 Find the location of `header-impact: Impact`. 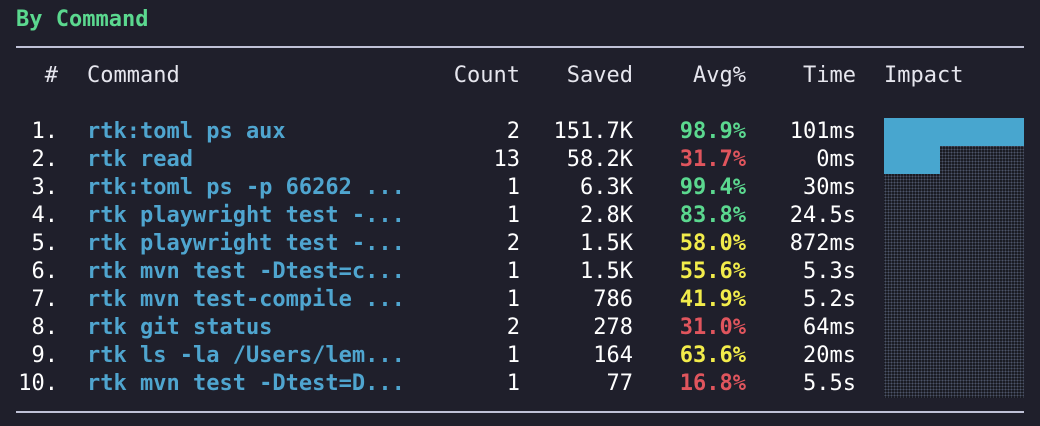

header-impact: Impact is located at coordinates (924, 75).